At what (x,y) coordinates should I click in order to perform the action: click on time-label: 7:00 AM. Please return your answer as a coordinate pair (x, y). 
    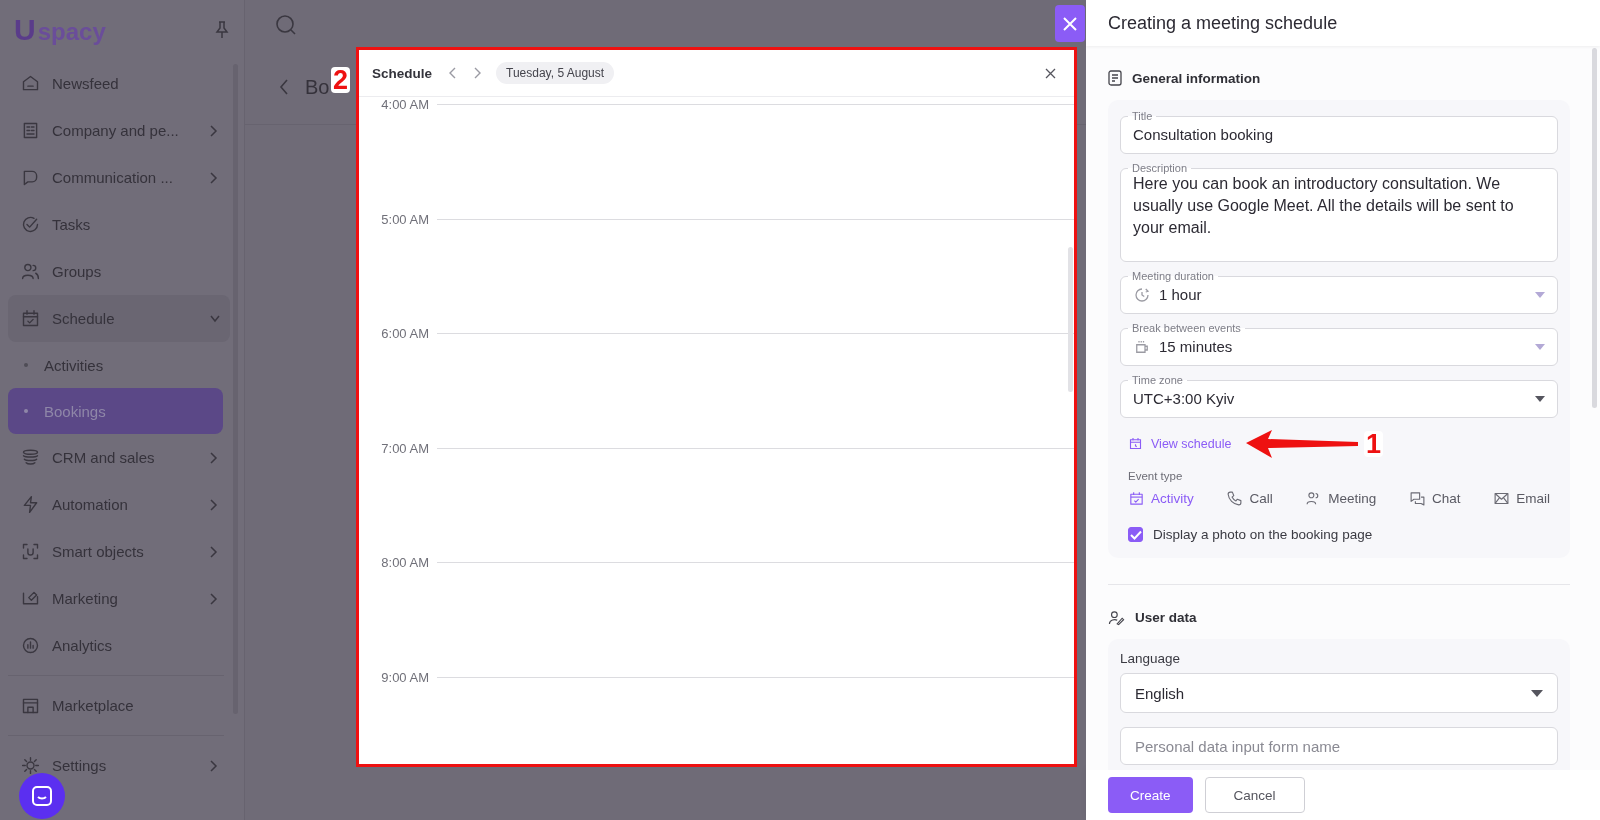
    Looking at the image, I should click on (404, 448).